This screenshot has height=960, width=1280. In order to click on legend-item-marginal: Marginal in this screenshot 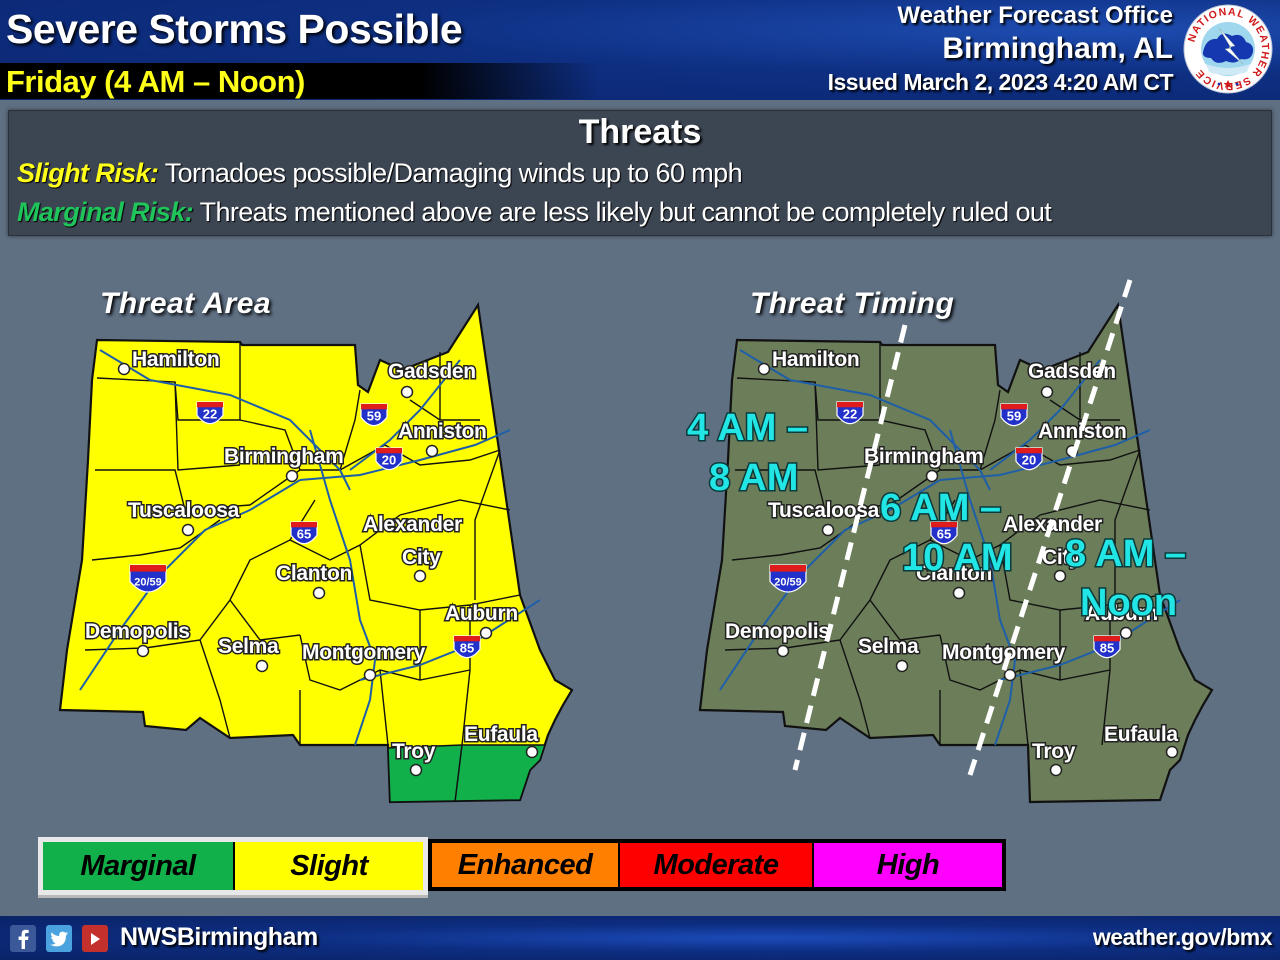, I will do `click(139, 866)`.